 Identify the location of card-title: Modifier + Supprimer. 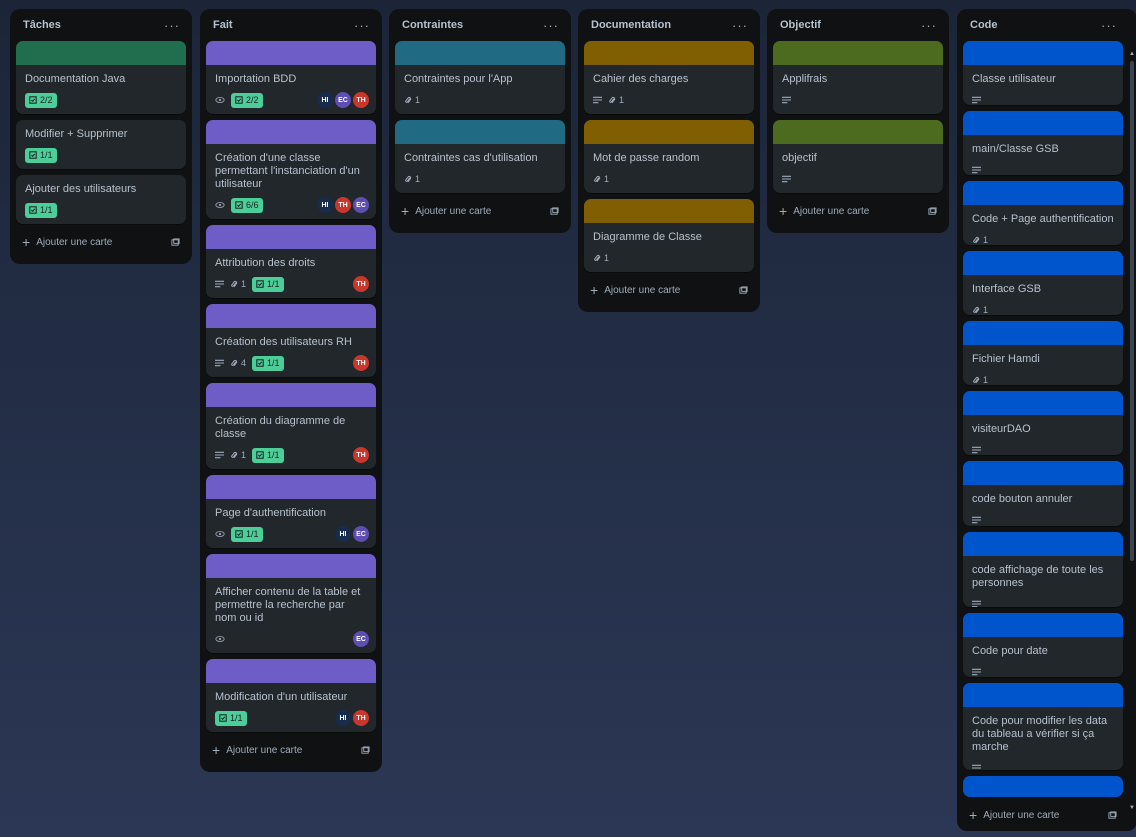
(76, 134).